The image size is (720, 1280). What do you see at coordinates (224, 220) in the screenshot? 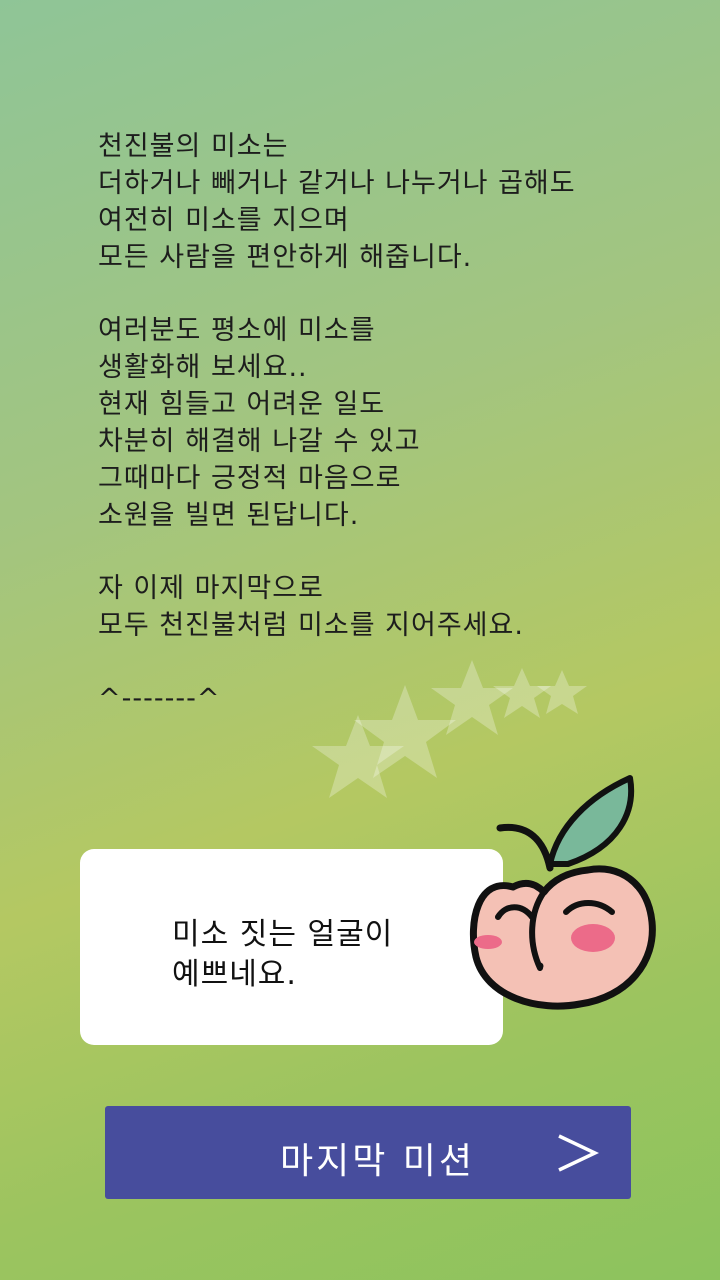
I see `message-line: 여전히 미소를 지으며` at bounding box center [224, 220].